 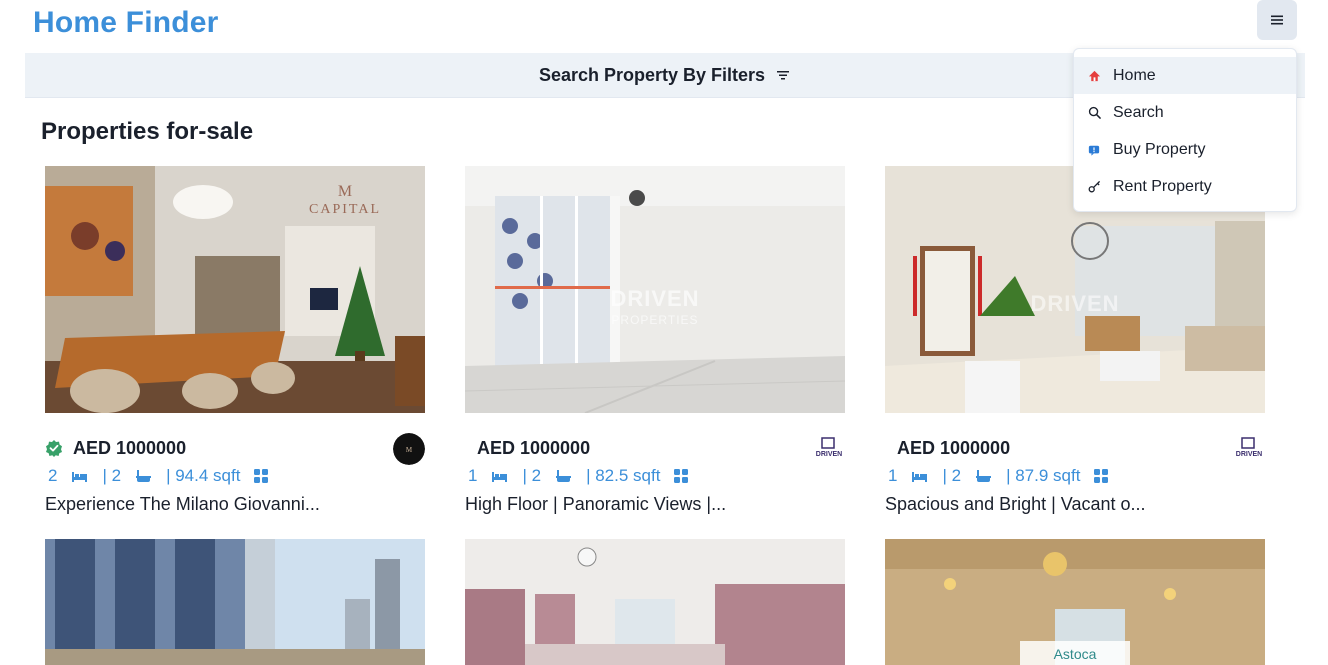 What do you see at coordinates (999, 476) in the screenshot?
I see `property-stats: 1 | 2 | 87.9 sqft` at bounding box center [999, 476].